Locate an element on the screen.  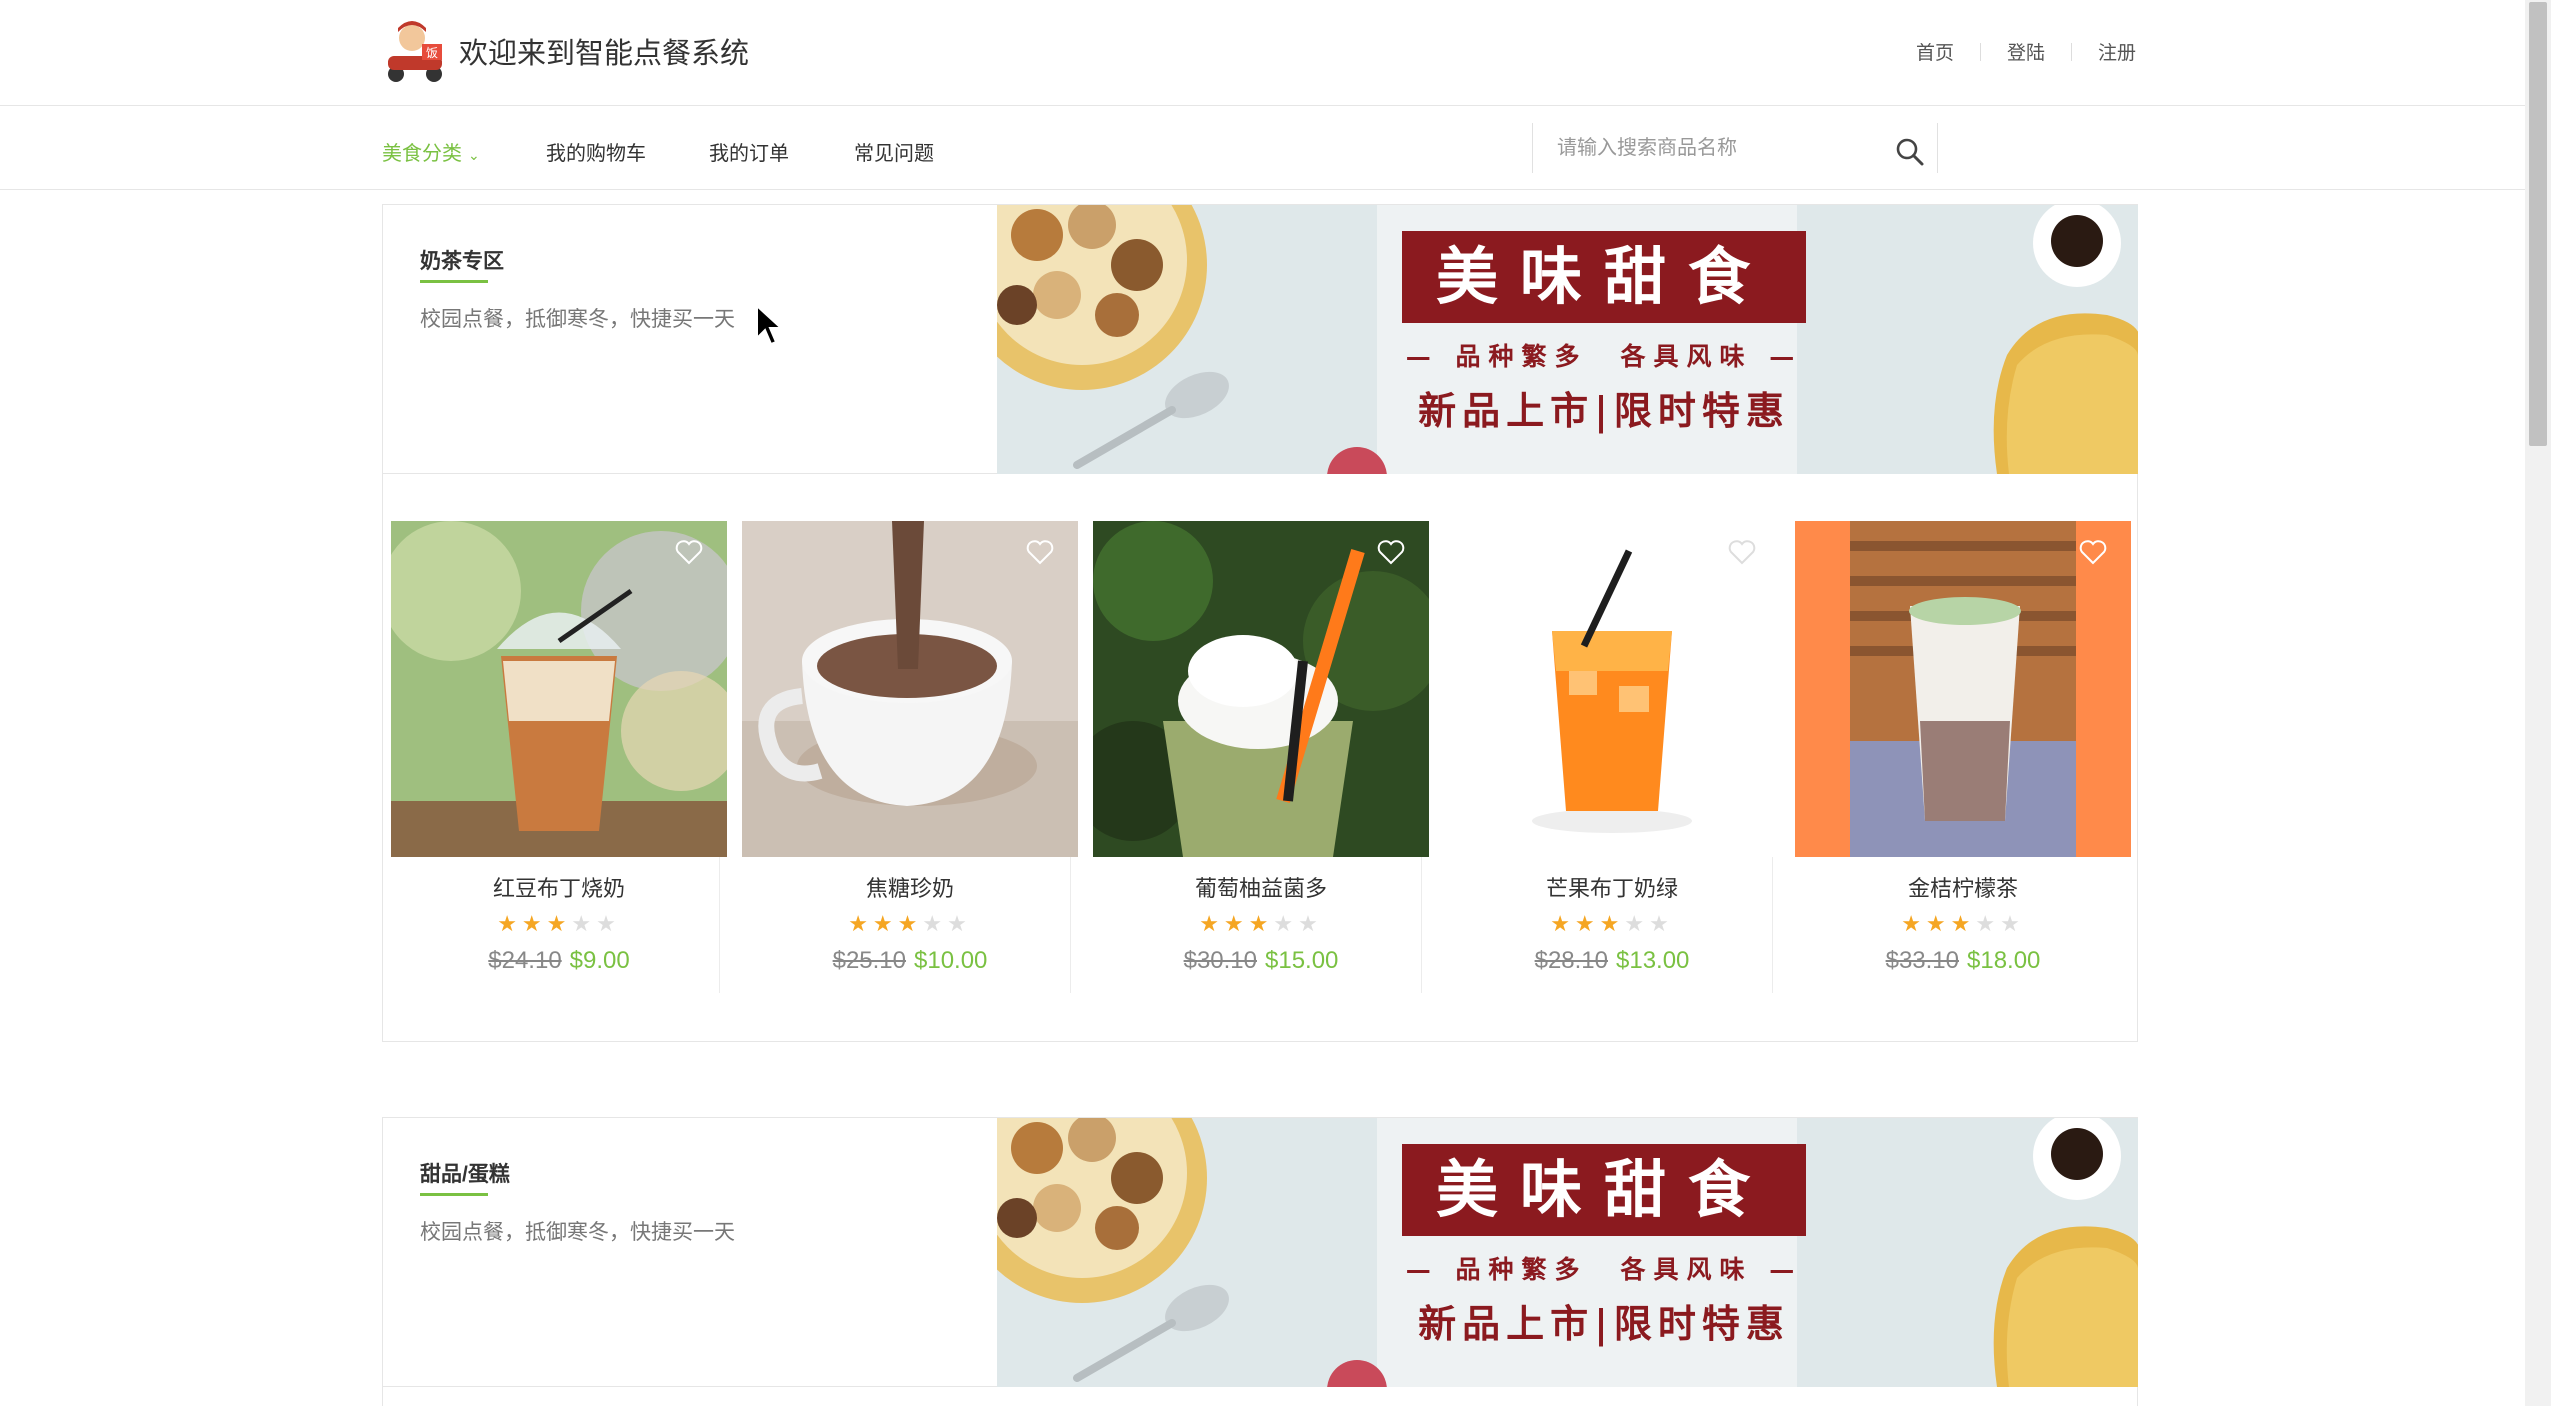
product-name: 金桔柠檬茶 is located at coordinates (1963, 887).